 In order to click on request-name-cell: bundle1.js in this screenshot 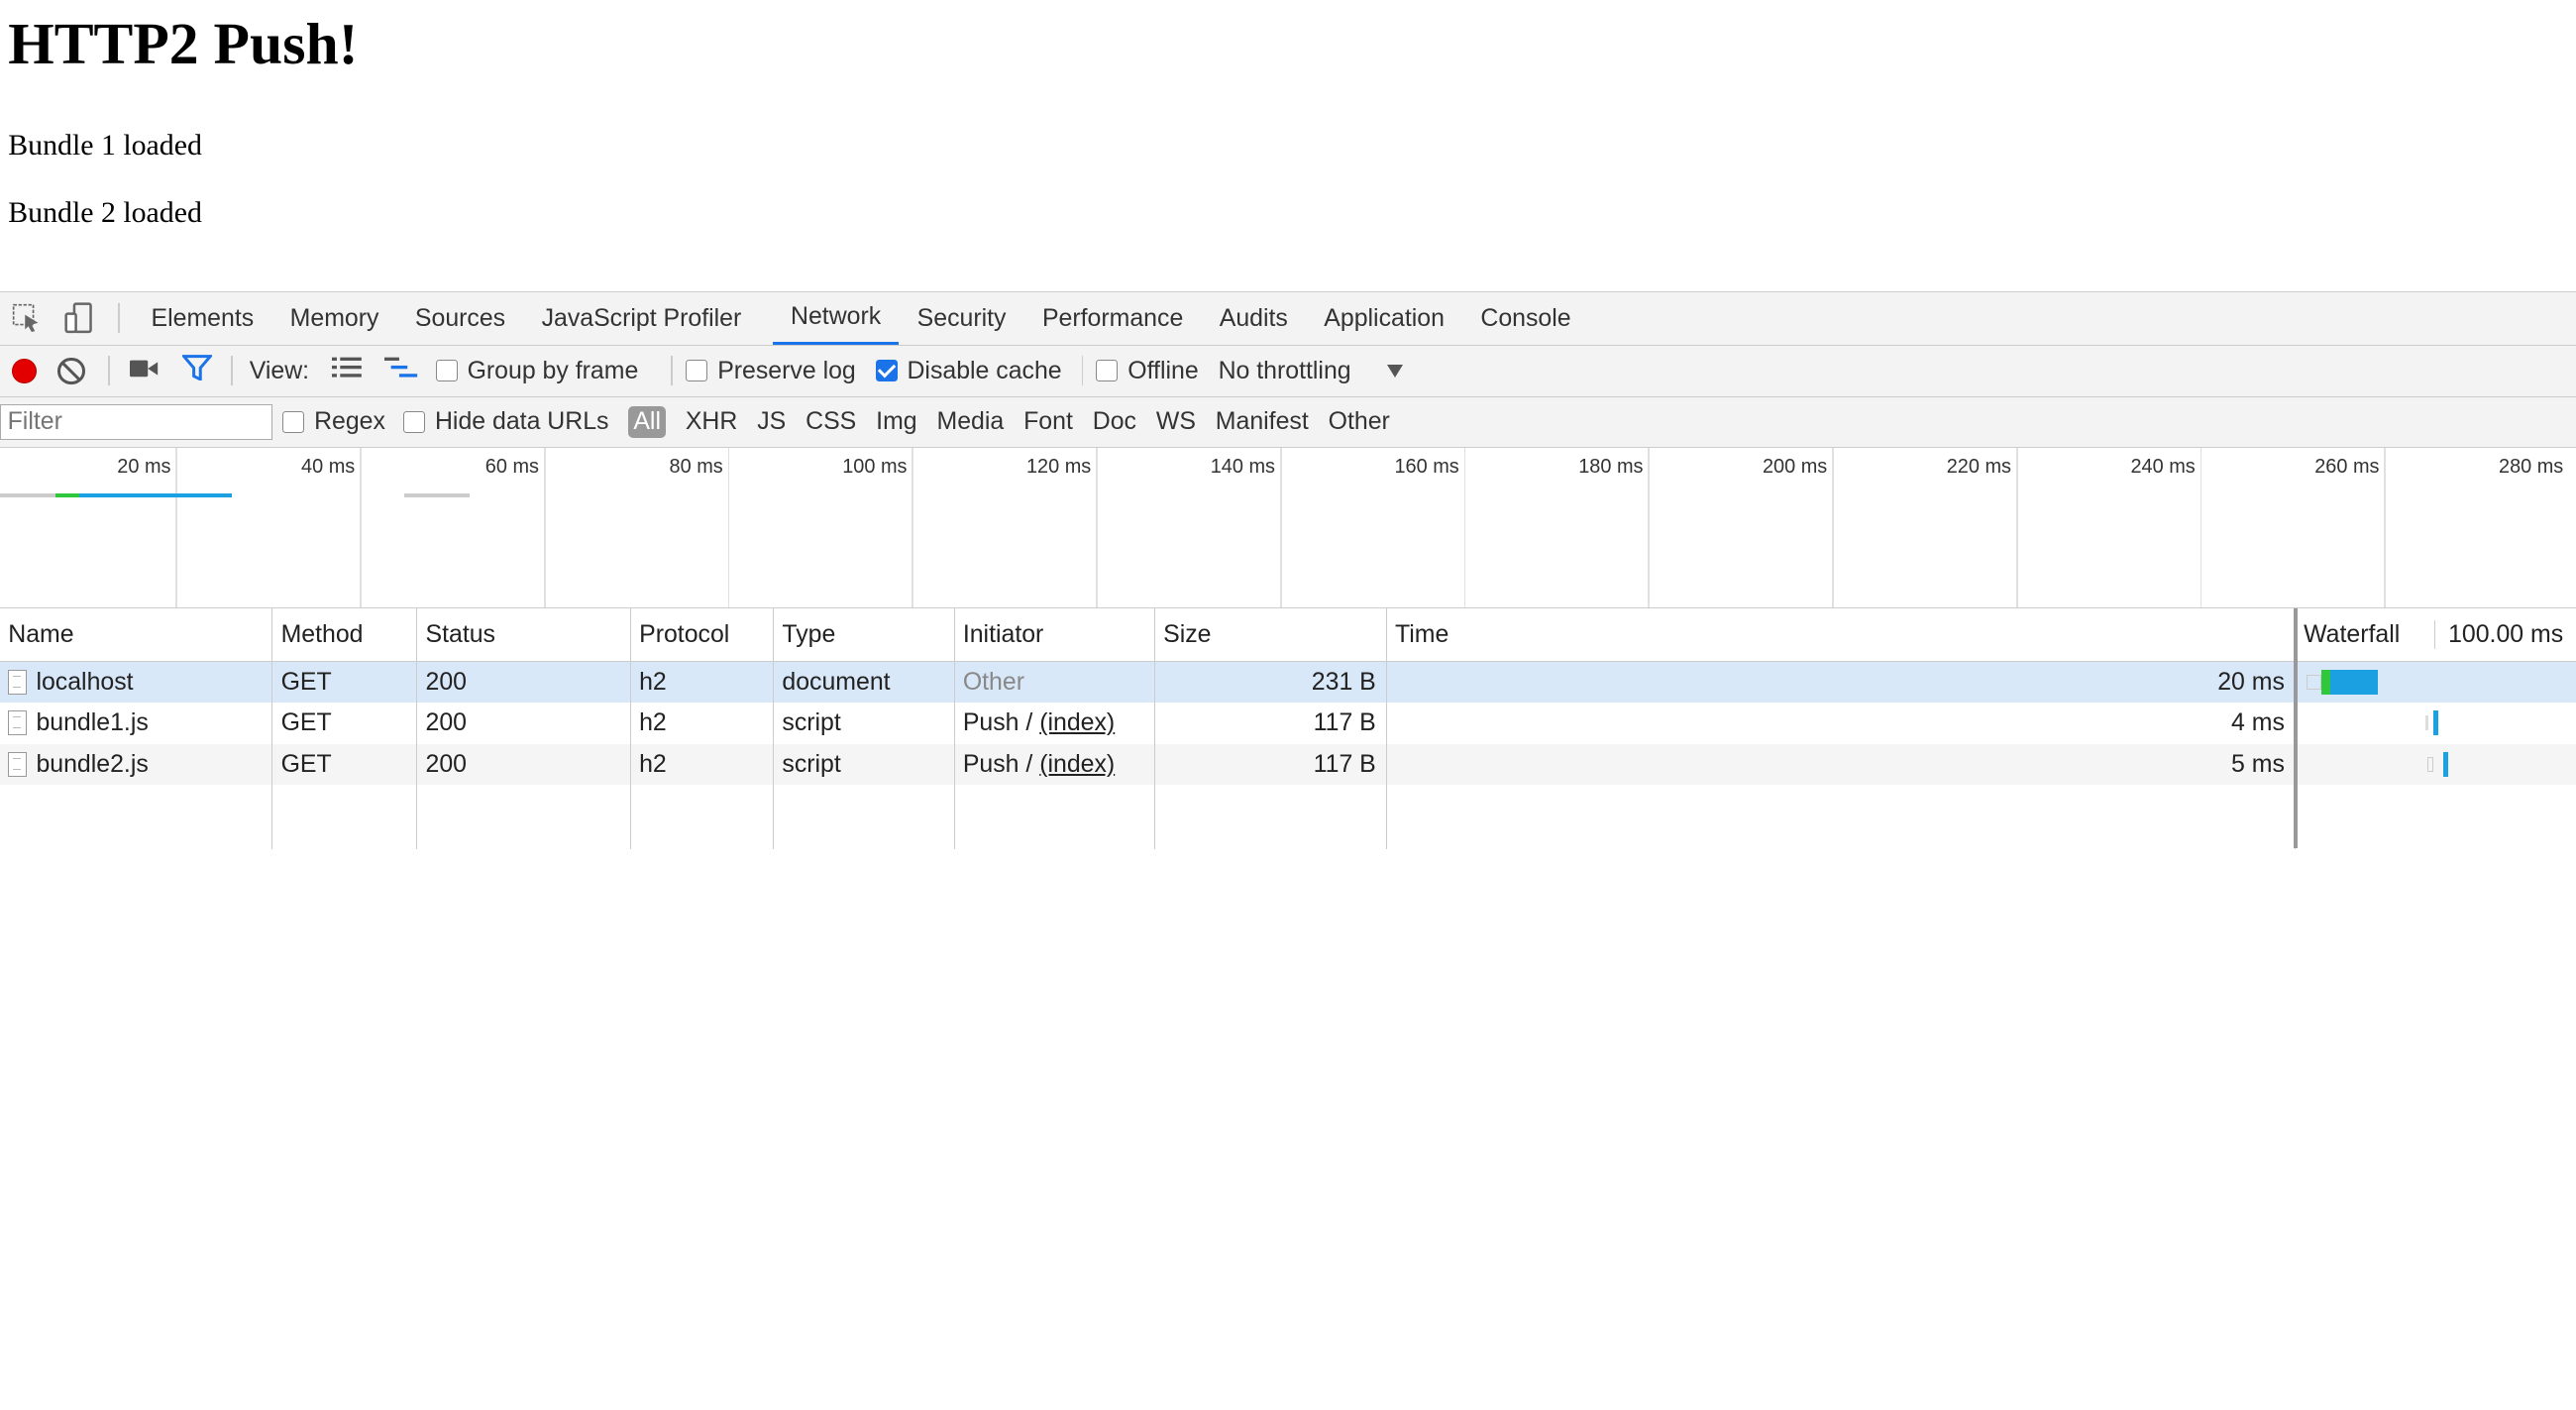, I will do `click(136, 723)`.